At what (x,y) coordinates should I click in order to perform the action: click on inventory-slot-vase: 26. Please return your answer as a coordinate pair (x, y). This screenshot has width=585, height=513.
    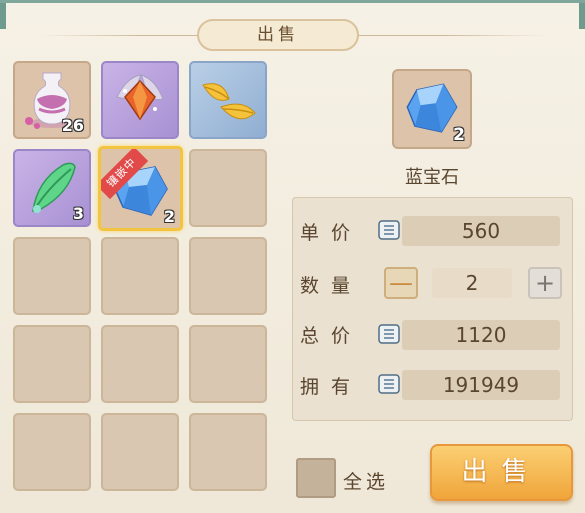
    Looking at the image, I should click on (52, 100).